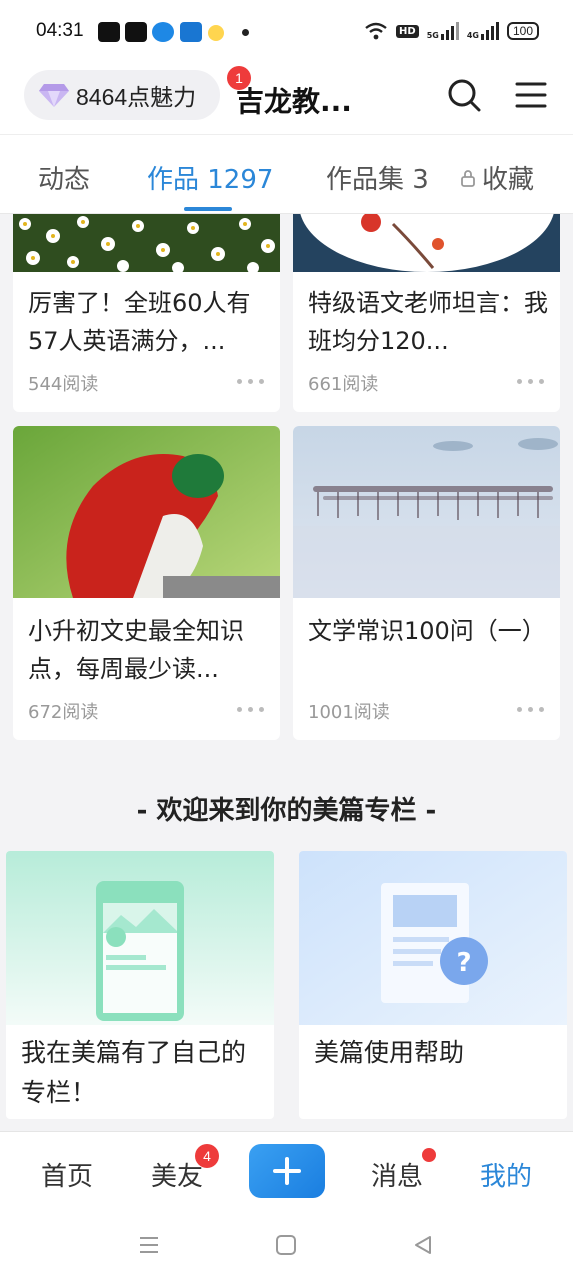  I want to click on nav-home: 首页, so click(67, 1174).